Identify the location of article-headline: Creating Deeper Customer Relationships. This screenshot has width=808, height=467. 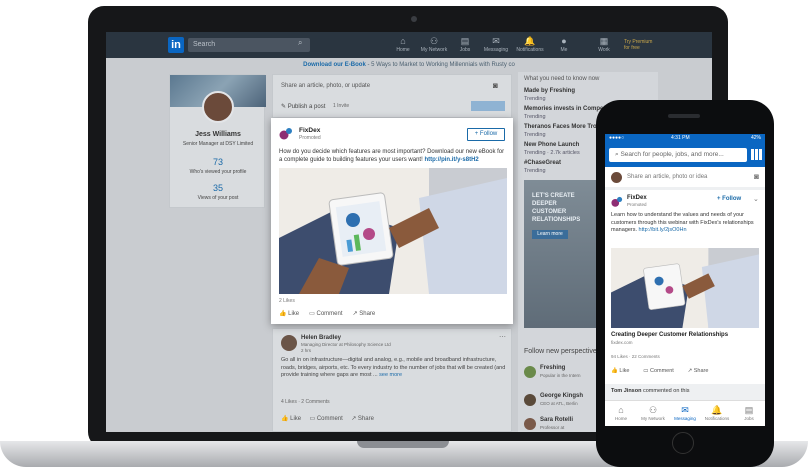
(669, 335).